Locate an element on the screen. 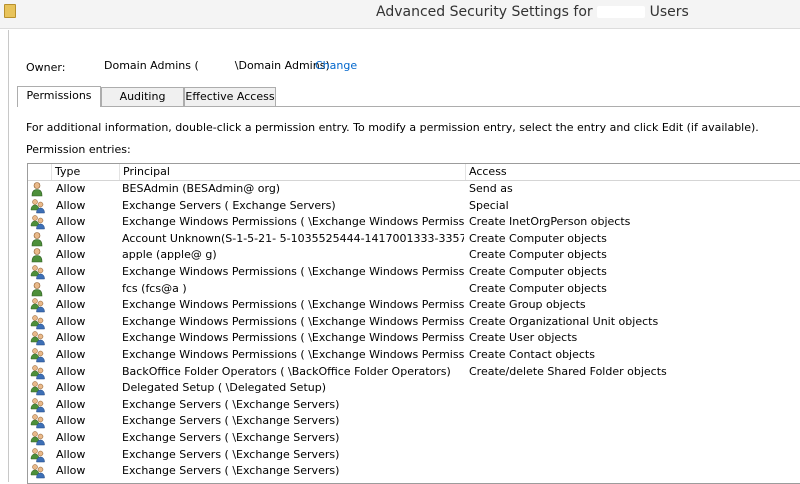 This screenshot has width=800, height=484. tab-auditing: Auditing is located at coordinates (142, 96).